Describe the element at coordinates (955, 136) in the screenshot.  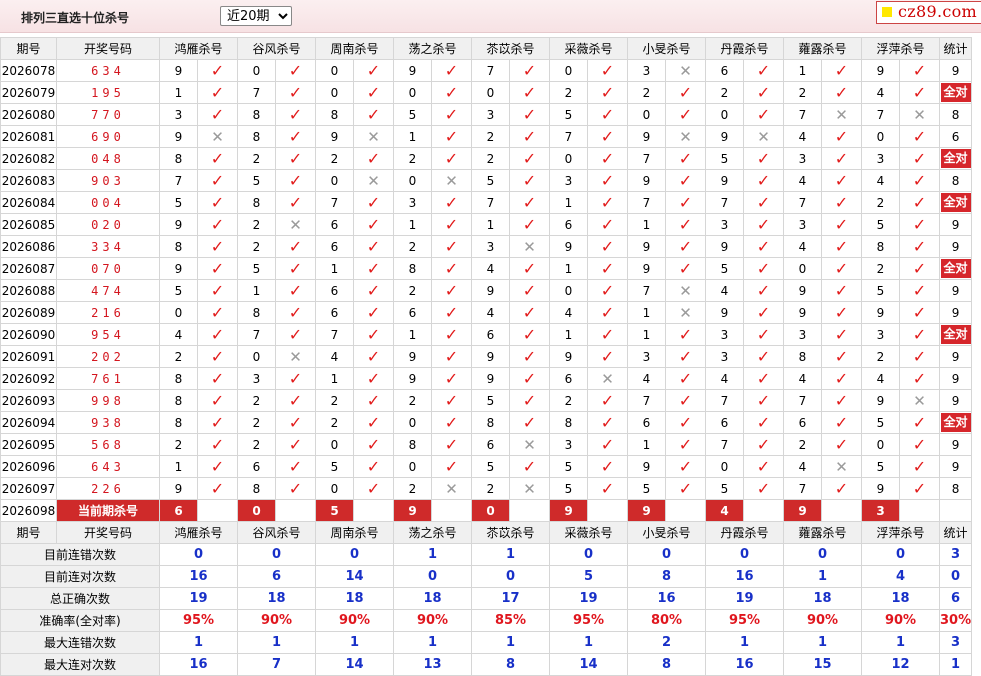
I see `stat-cell: 6` at that location.